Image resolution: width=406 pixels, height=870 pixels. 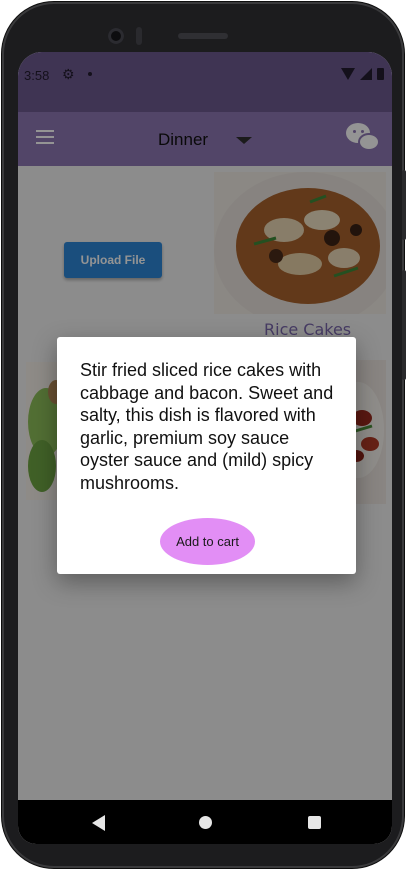 What do you see at coordinates (314, 822) in the screenshot?
I see `recents-icon` at bounding box center [314, 822].